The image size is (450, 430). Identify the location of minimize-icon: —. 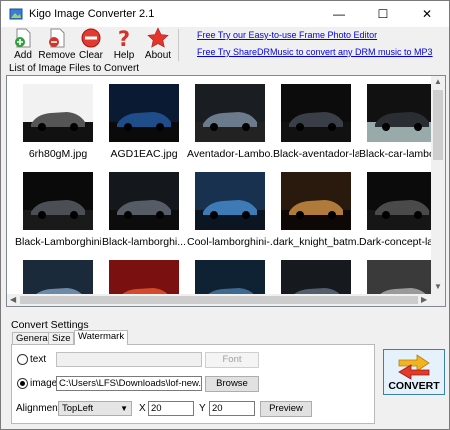
(339, 14).